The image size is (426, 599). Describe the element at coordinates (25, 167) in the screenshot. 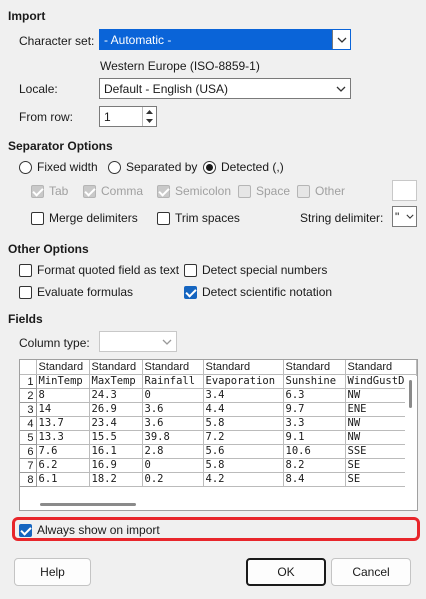

I see `fixed-width-radio` at that location.